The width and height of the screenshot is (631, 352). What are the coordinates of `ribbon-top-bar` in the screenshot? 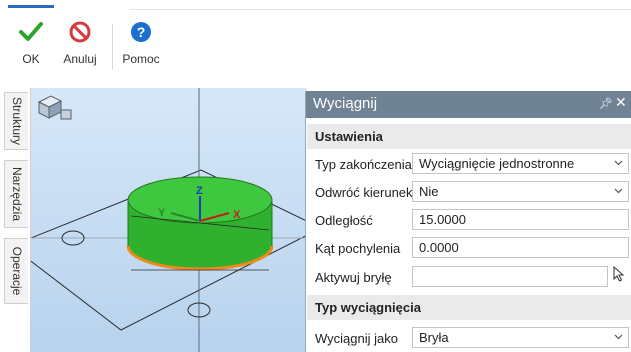 It's located at (380, 6).